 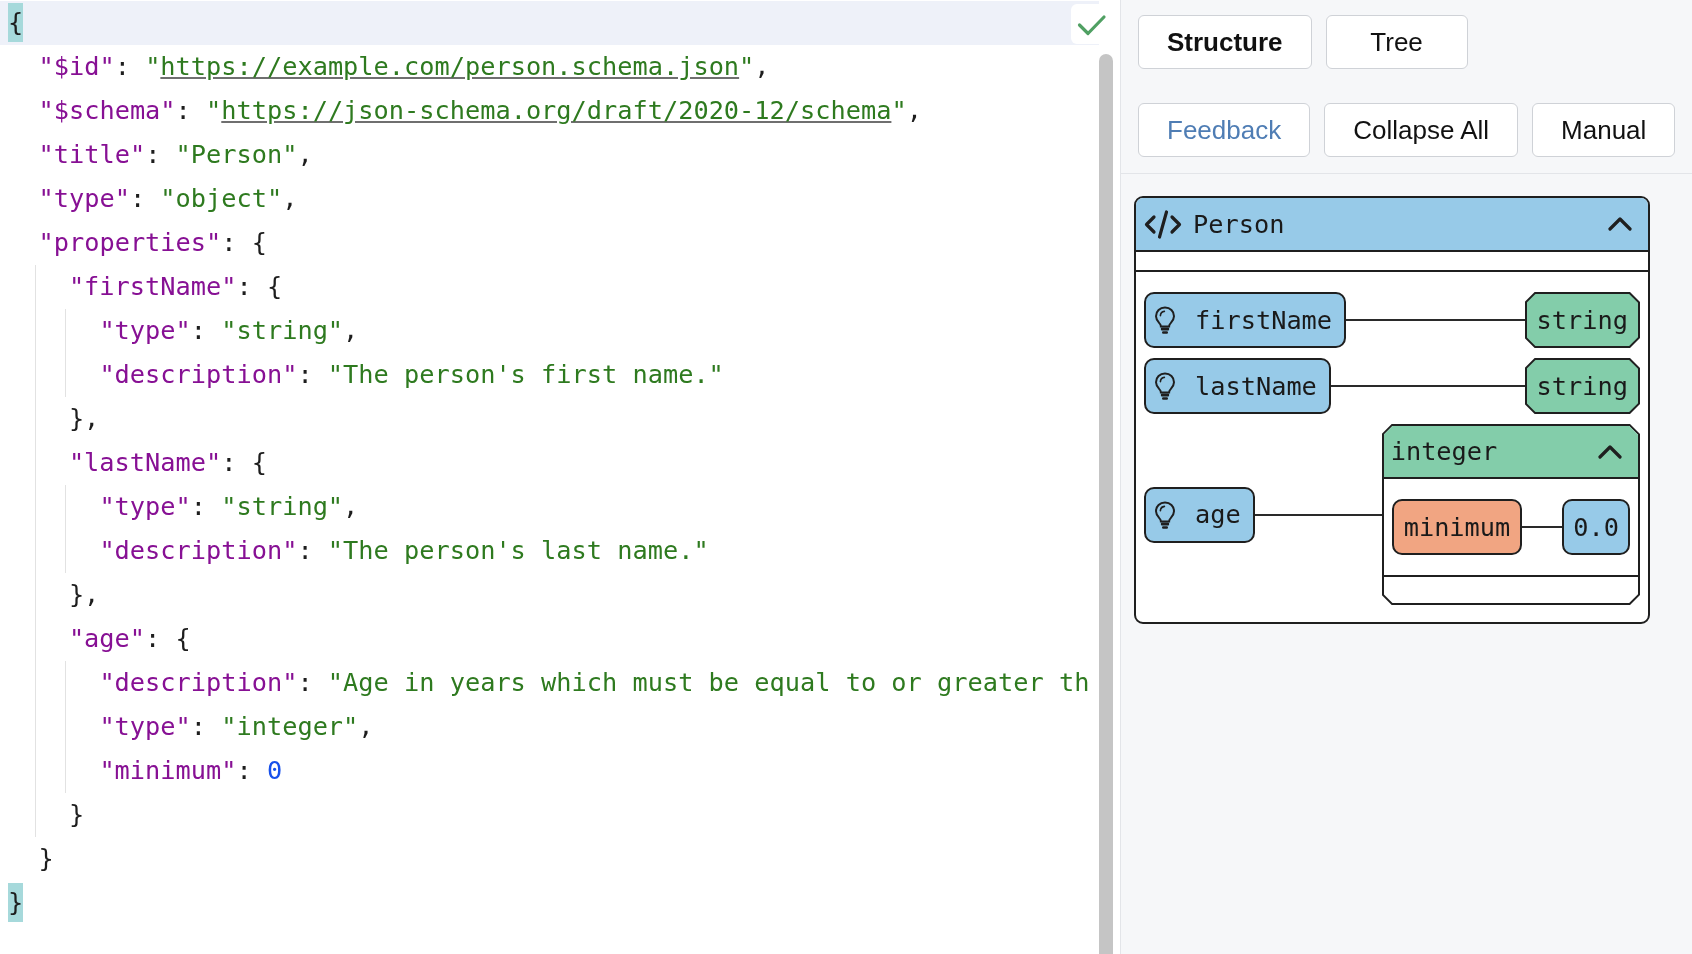 I want to click on connector-line, so click(x=1542, y=527).